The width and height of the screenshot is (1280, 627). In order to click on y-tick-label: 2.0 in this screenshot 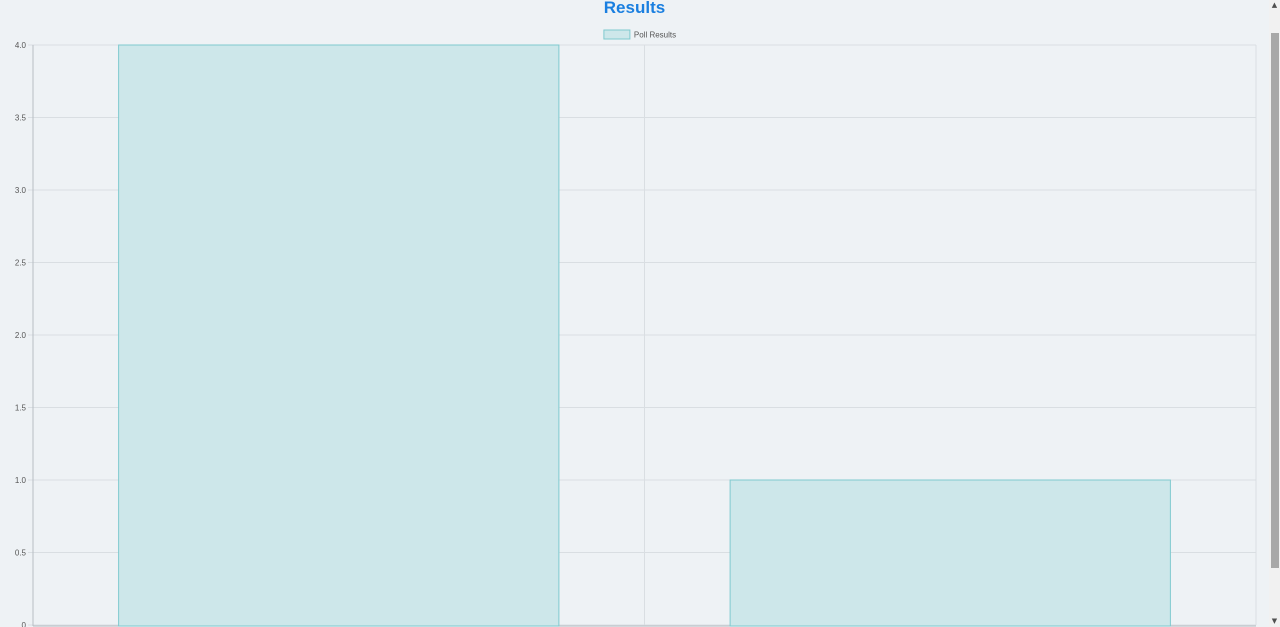, I will do `click(21, 335)`.